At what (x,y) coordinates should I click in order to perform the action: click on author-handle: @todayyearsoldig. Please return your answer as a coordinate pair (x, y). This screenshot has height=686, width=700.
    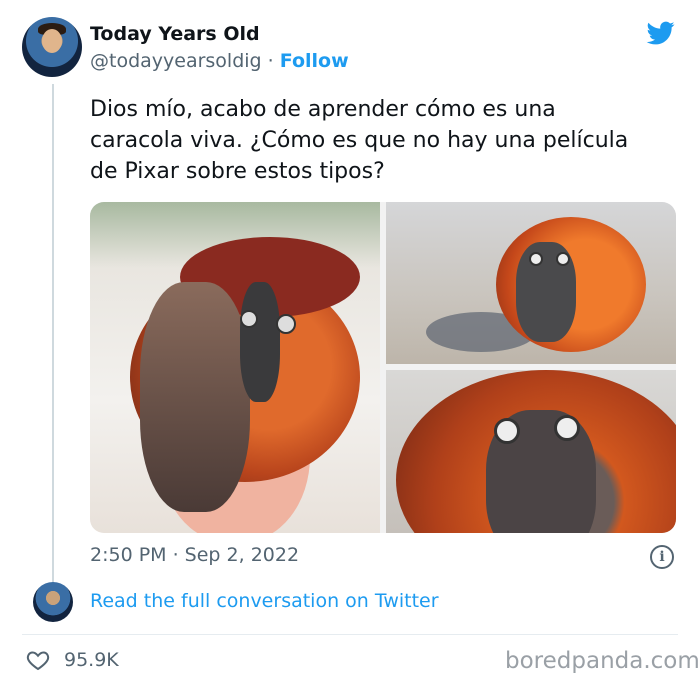
    Looking at the image, I should click on (176, 61).